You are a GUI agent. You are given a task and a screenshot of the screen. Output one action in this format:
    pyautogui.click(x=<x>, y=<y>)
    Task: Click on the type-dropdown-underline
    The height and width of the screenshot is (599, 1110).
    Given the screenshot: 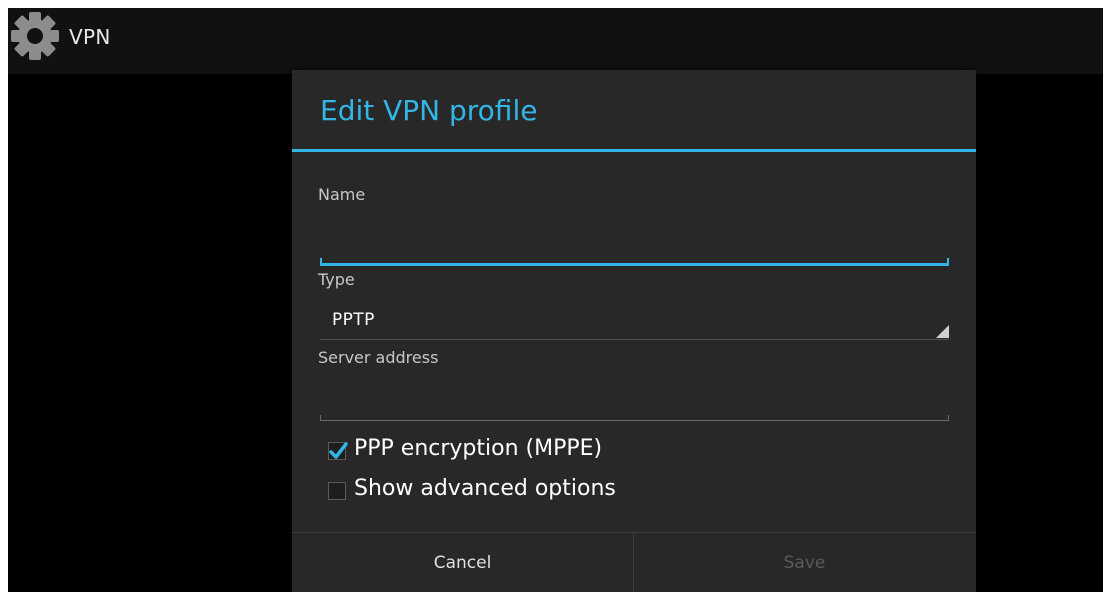 What is the action you would take?
    pyautogui.click(x=634, y=339)
    